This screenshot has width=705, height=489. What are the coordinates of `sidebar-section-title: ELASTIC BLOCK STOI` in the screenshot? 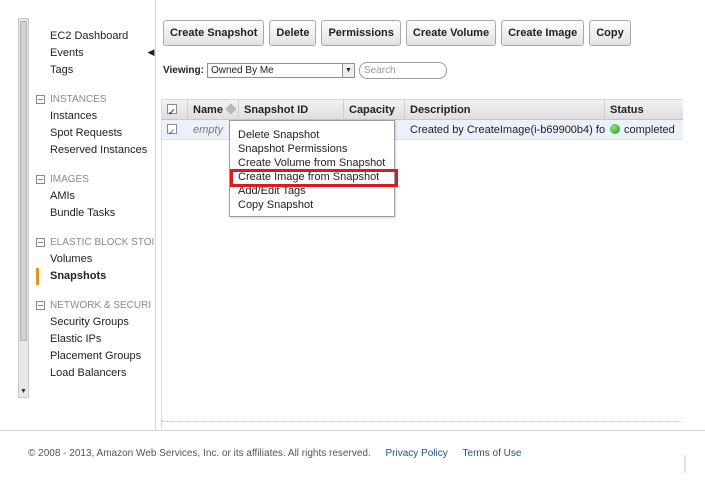 It's located at (102, 242).